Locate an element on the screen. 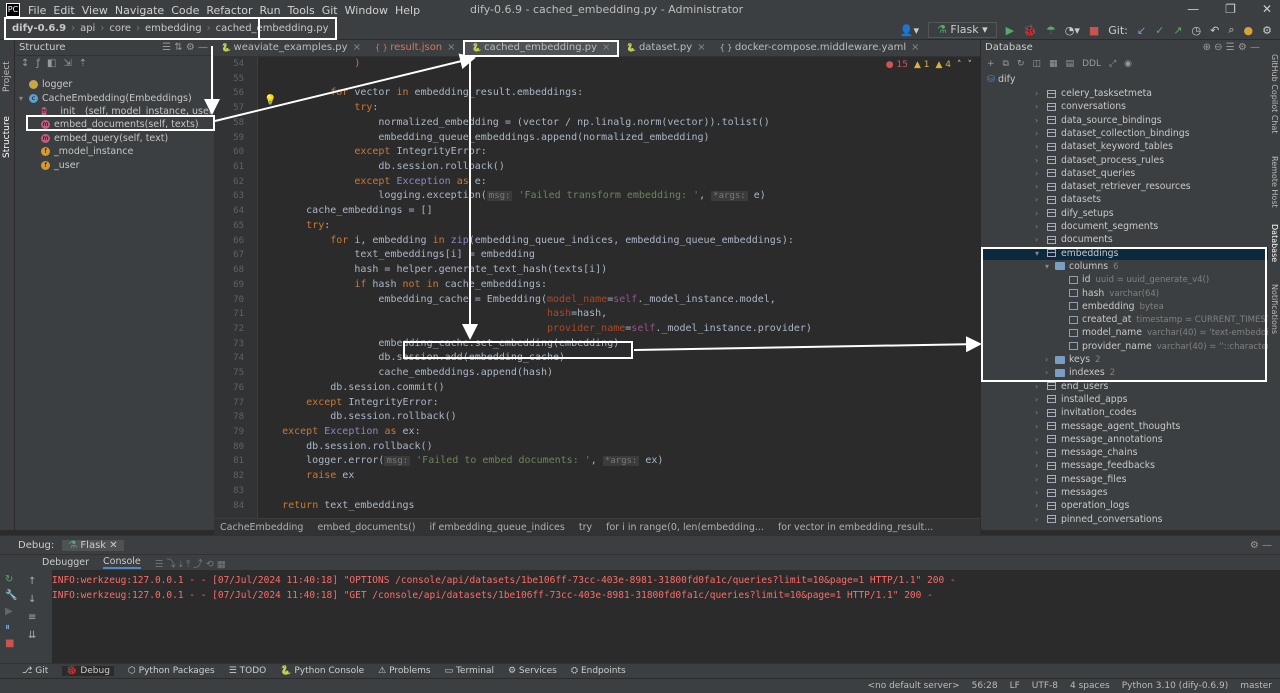 This screenshot has height=693, width=1280. structure-header-actions: ☰ ⇅ ⚙ — is located at coordinates (185, 48).